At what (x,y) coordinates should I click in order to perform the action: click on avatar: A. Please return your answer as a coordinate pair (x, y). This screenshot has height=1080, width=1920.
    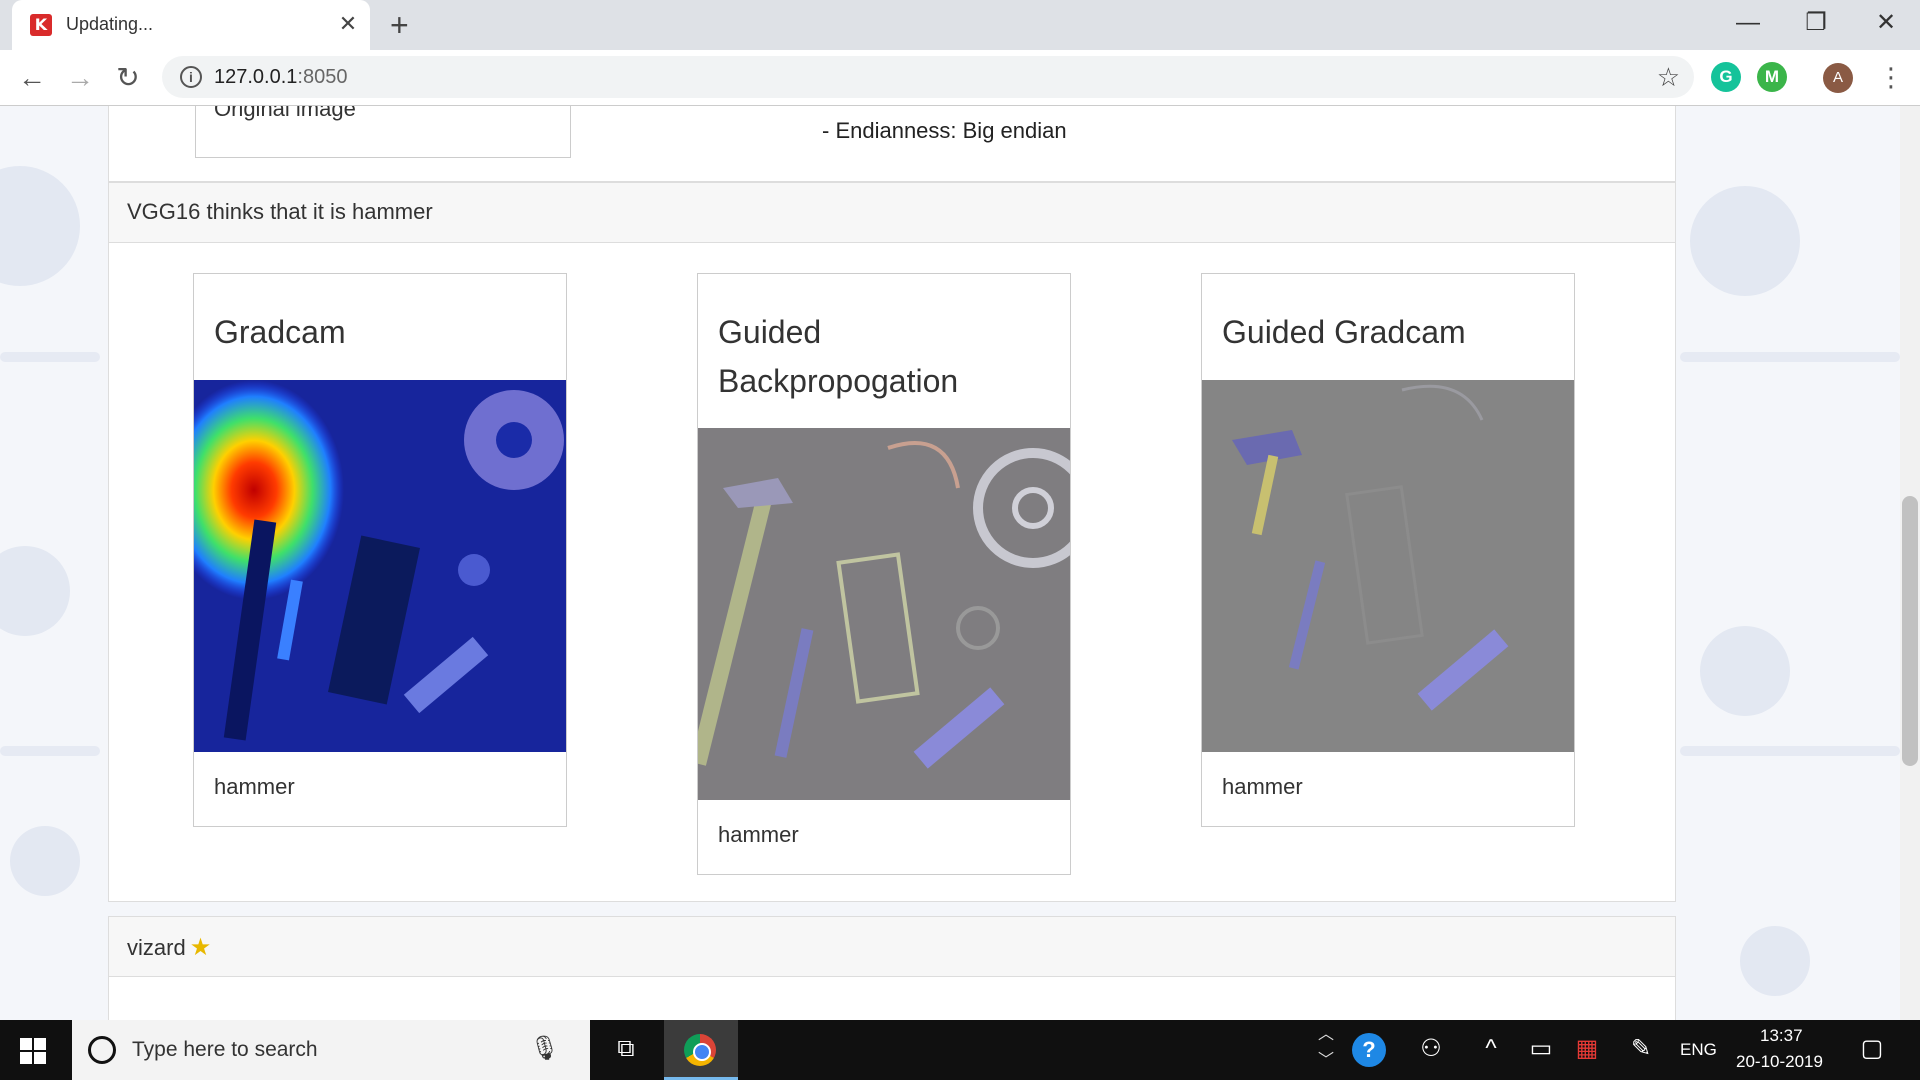
    Looking at the image, I should click on (1838, 78).